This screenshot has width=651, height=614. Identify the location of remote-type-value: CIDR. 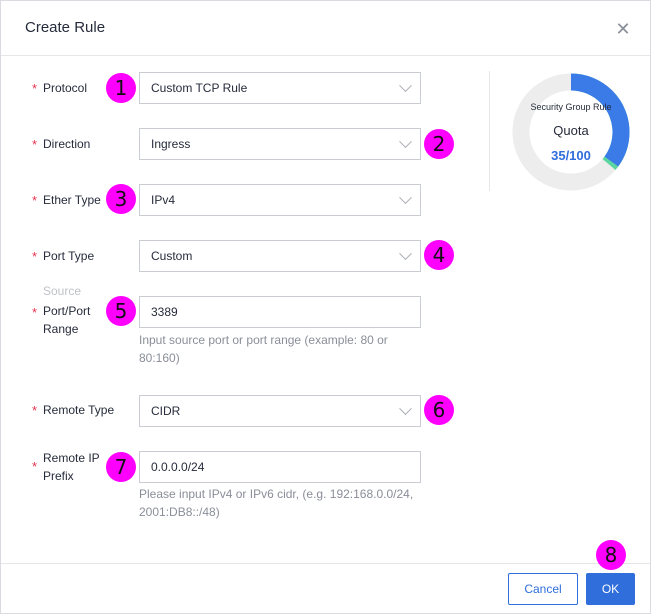
(166, 411).